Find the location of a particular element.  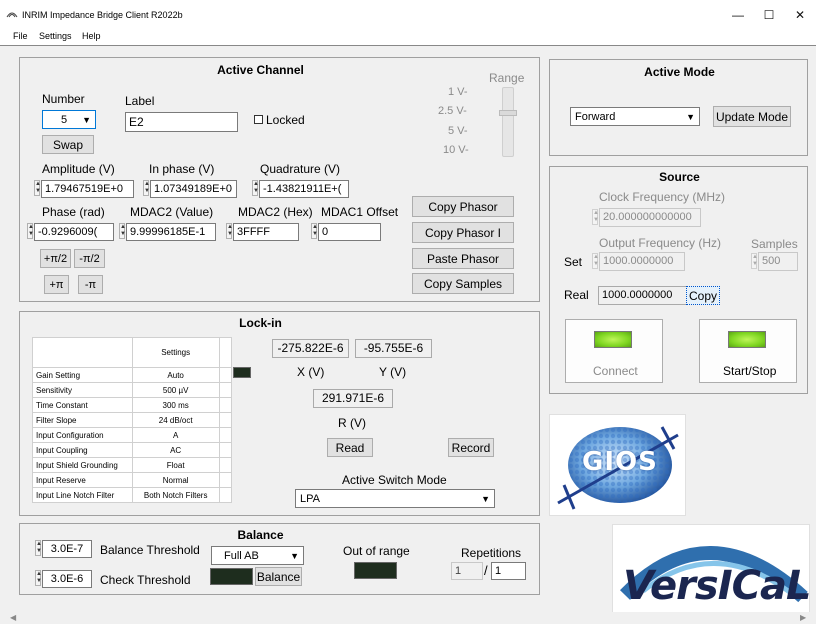

quadrature-spinner: ▲ ▼ is located at coordinates (255, 188).